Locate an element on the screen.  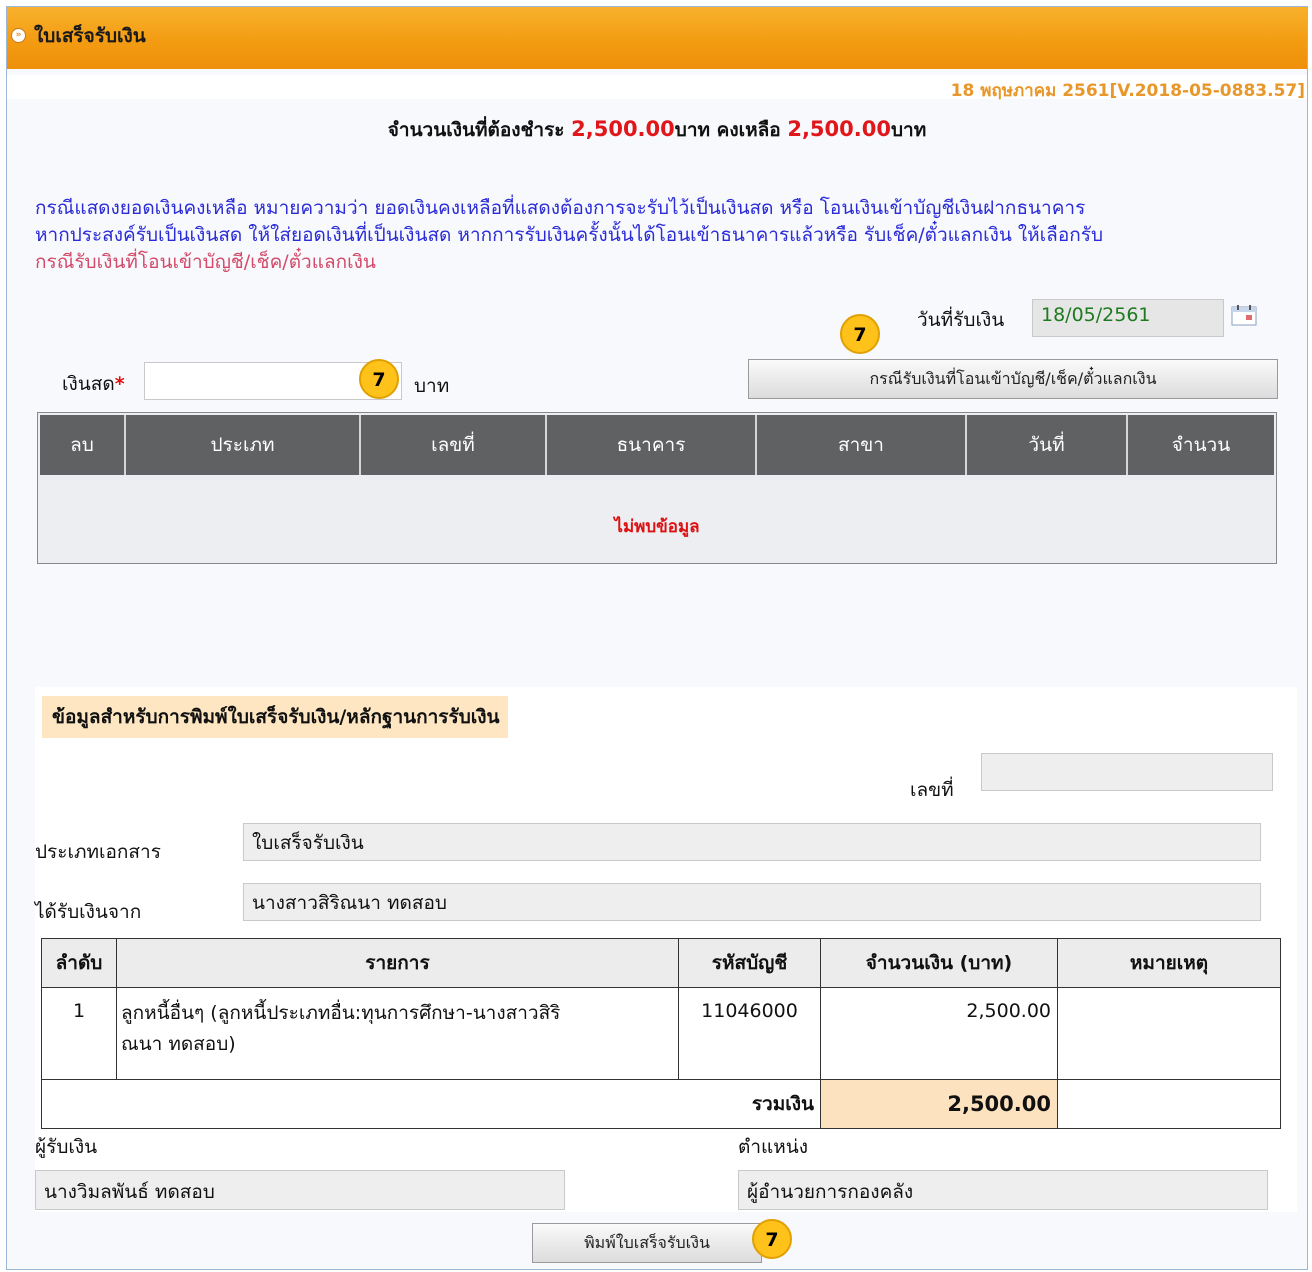
summary-unit: บาท คงเหลือ is located at coordinates (727, 130).